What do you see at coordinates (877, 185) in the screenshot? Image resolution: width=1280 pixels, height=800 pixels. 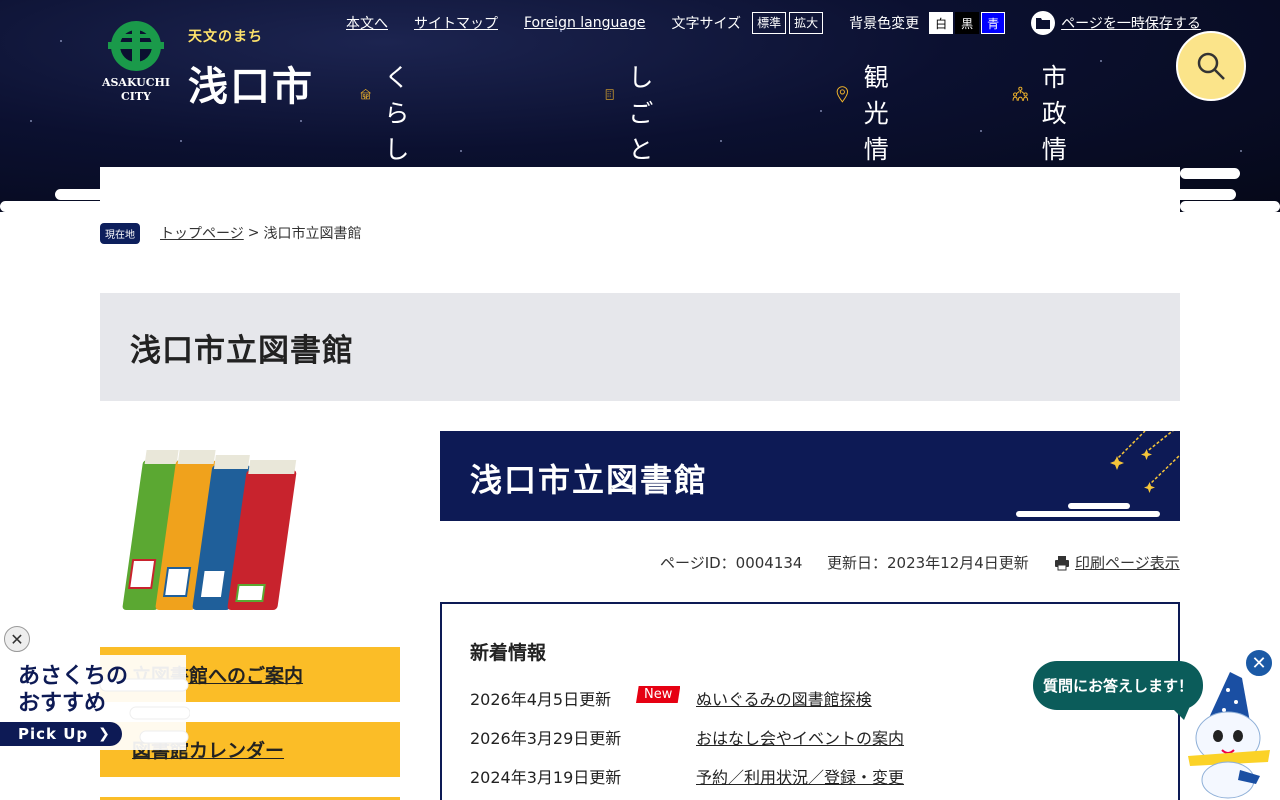 I see `nav-tourism-line2: 報` at bounding box center [877, 185].